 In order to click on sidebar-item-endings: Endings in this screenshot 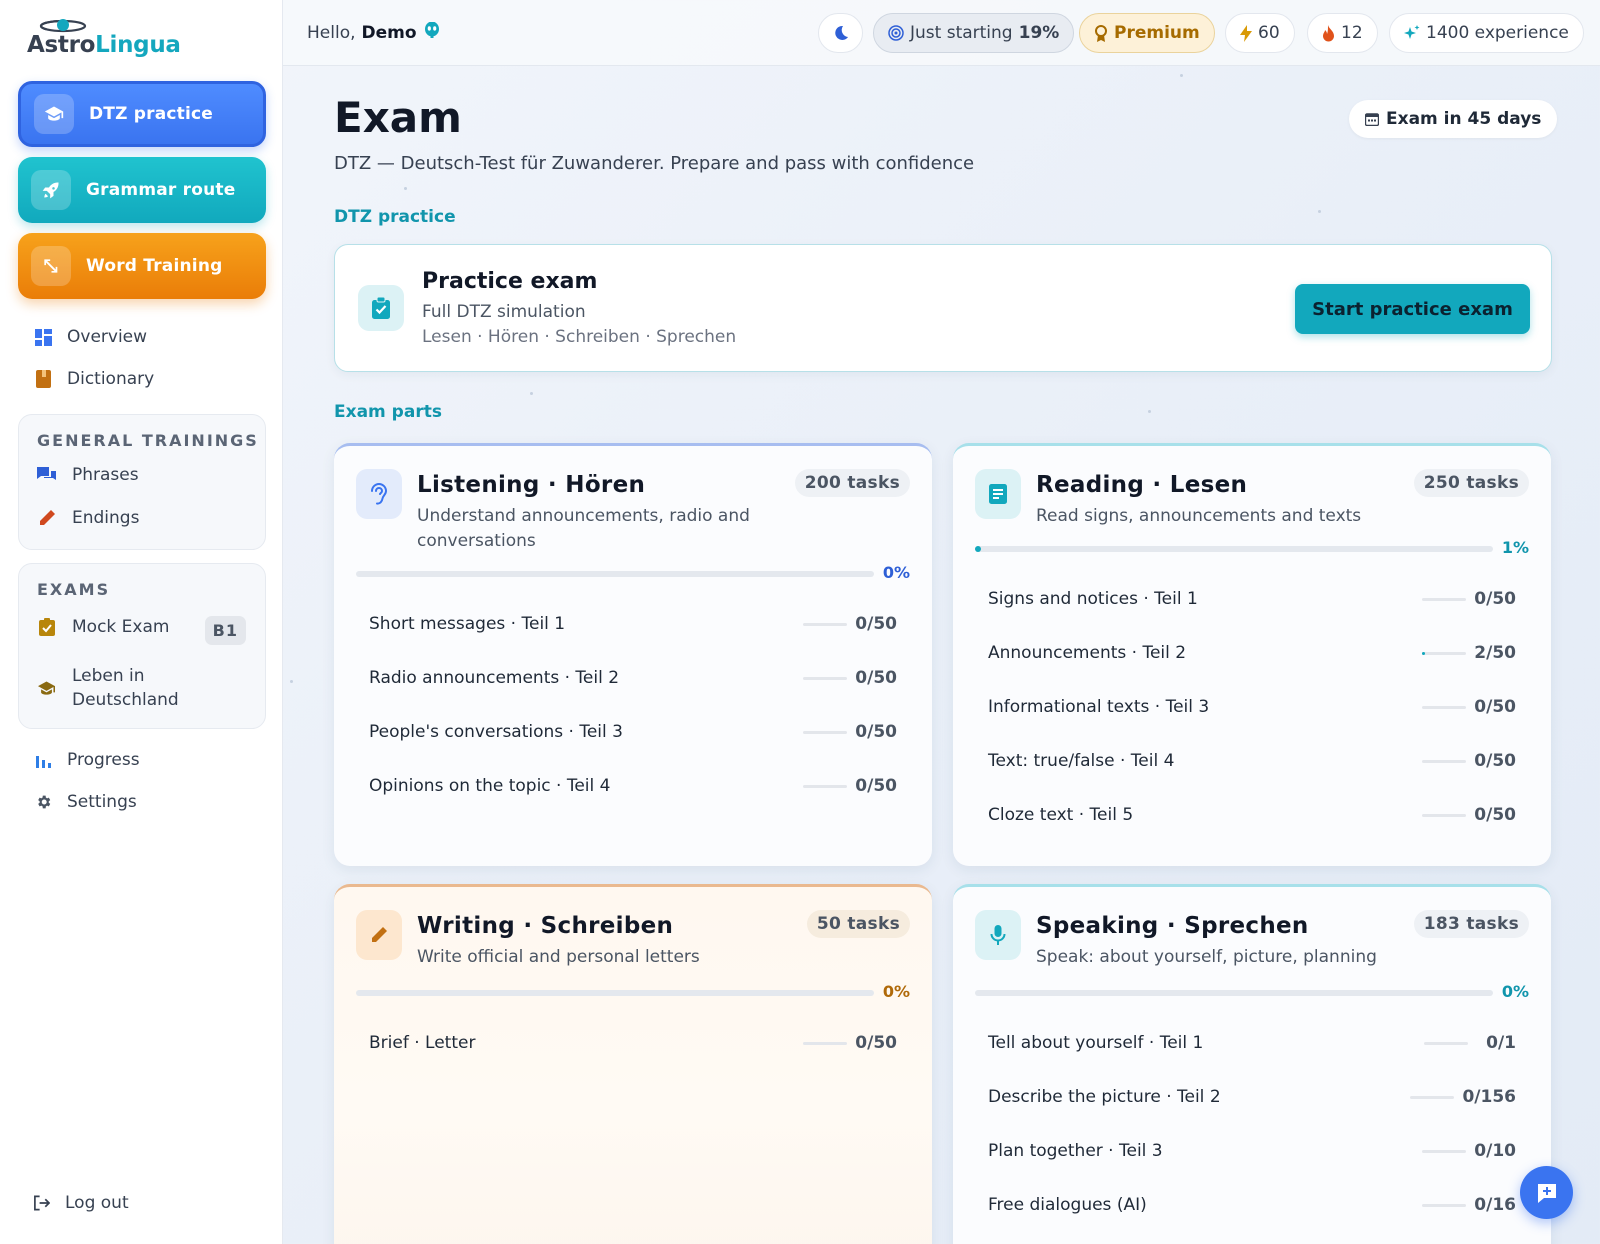, I will do `click(88, 518)`.